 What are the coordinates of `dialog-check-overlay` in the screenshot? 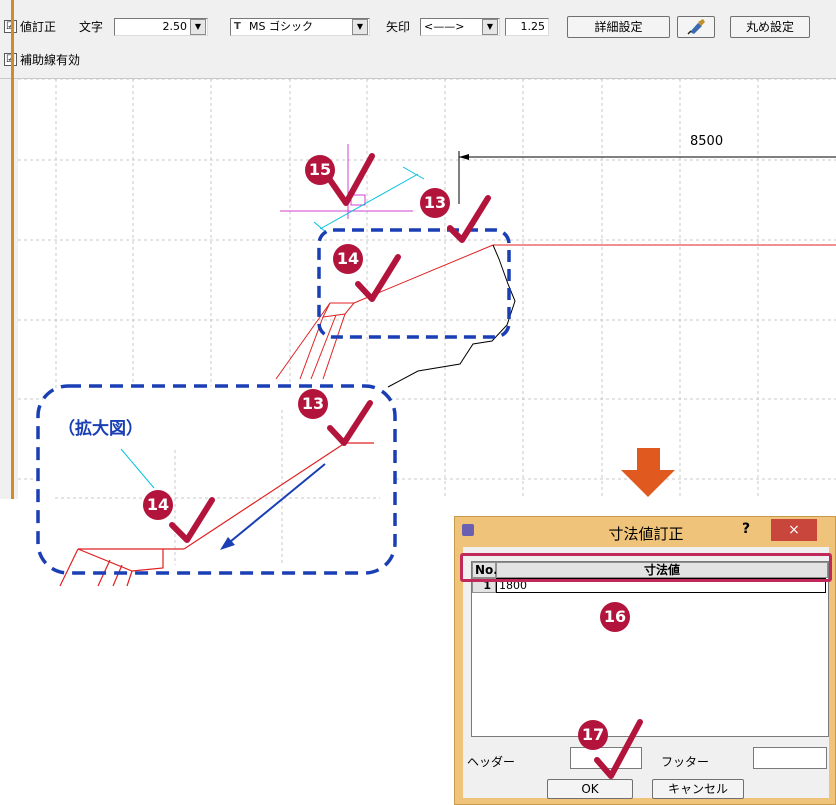 It's located at (618, 749).